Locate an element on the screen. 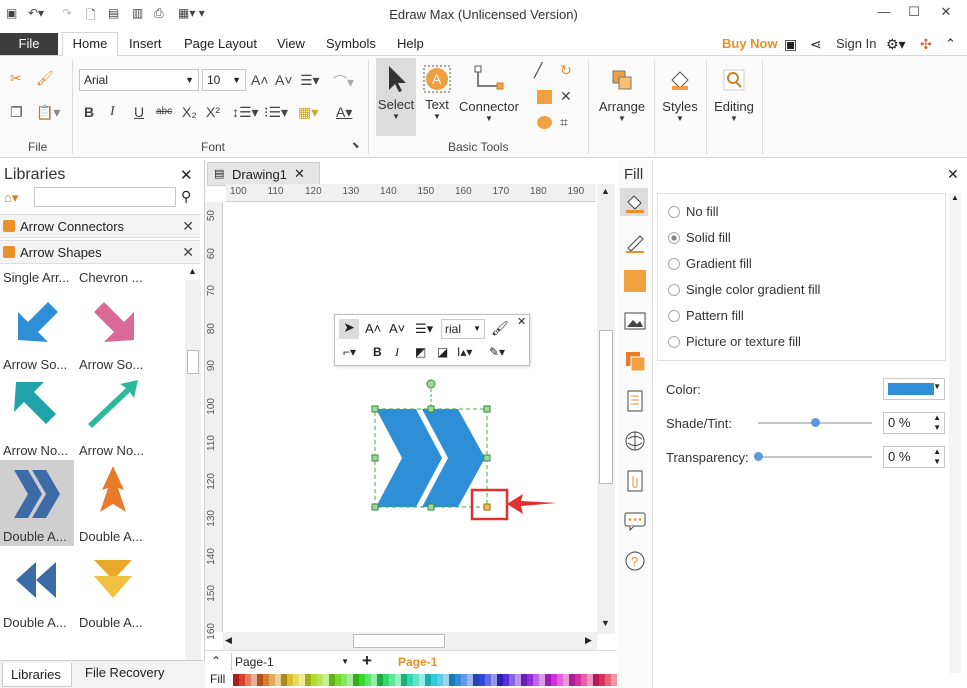 The image size is (967, 688). tab-insert: Insert is located at coordinates (145, 43).